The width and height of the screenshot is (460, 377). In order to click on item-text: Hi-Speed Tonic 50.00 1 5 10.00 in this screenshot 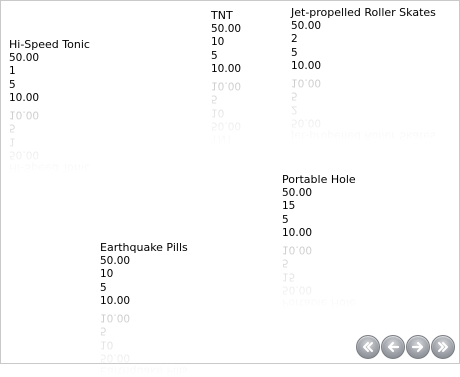, I will do `click(49, 72)`.